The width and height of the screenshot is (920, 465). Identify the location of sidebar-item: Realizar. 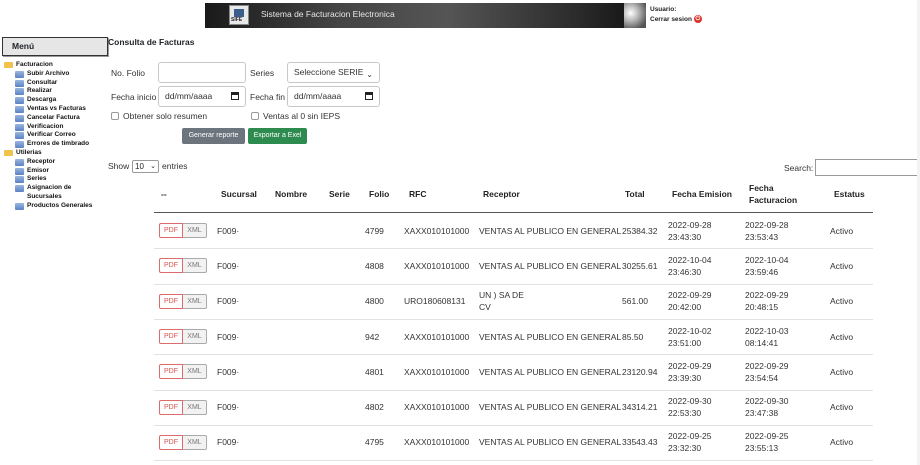
(50, 91).